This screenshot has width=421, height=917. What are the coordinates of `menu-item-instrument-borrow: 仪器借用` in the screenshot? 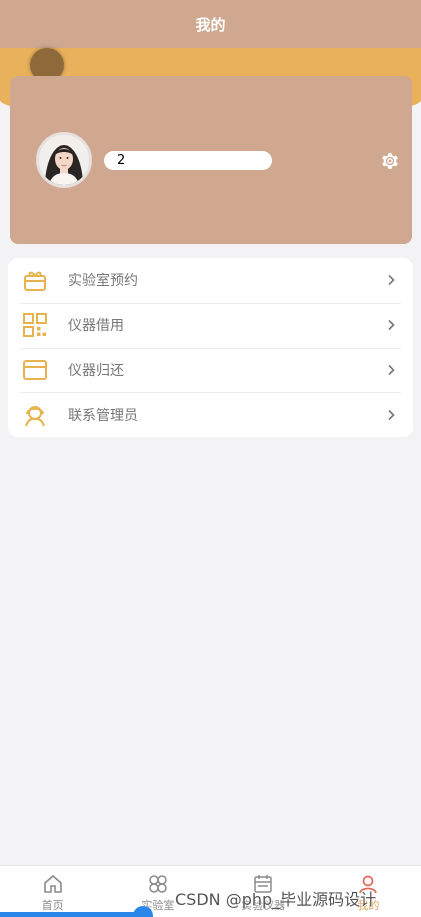 It's located at (210, 325).